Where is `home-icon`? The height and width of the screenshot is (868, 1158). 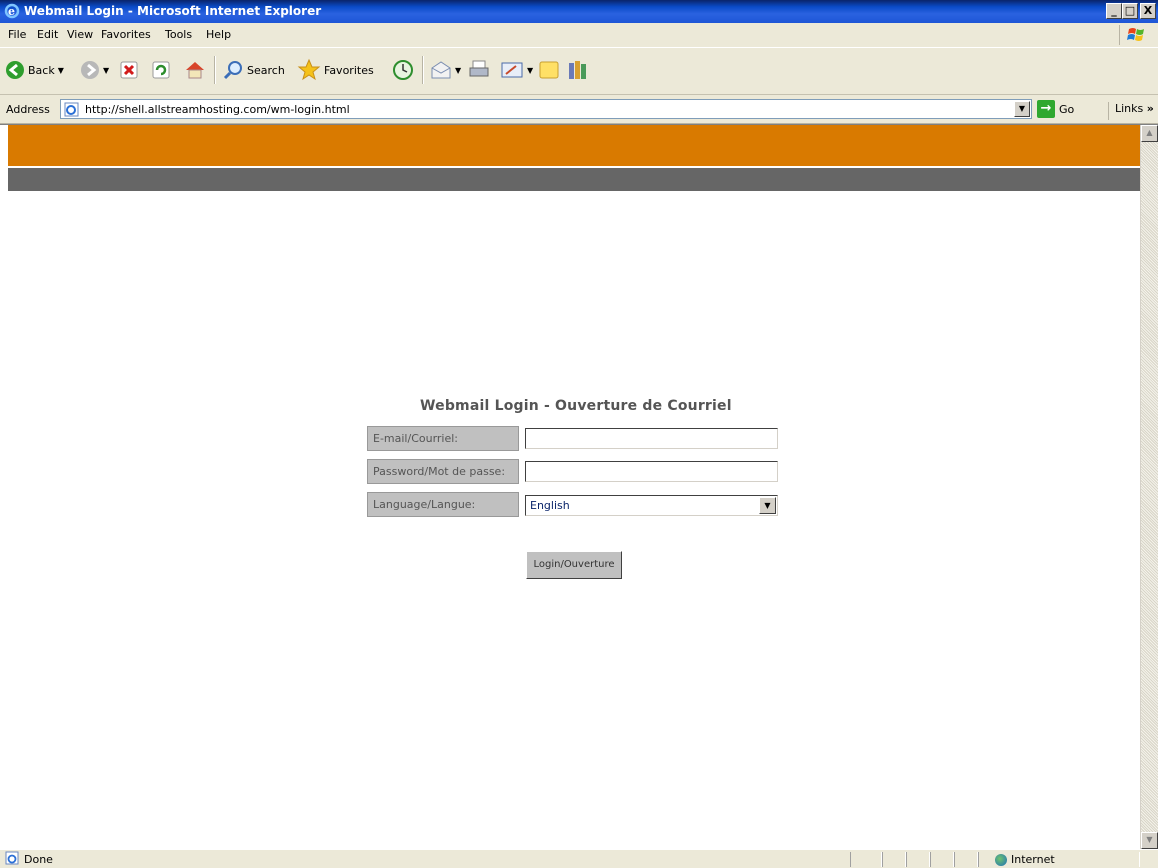 home-icon is located at coordinates (195, 70).